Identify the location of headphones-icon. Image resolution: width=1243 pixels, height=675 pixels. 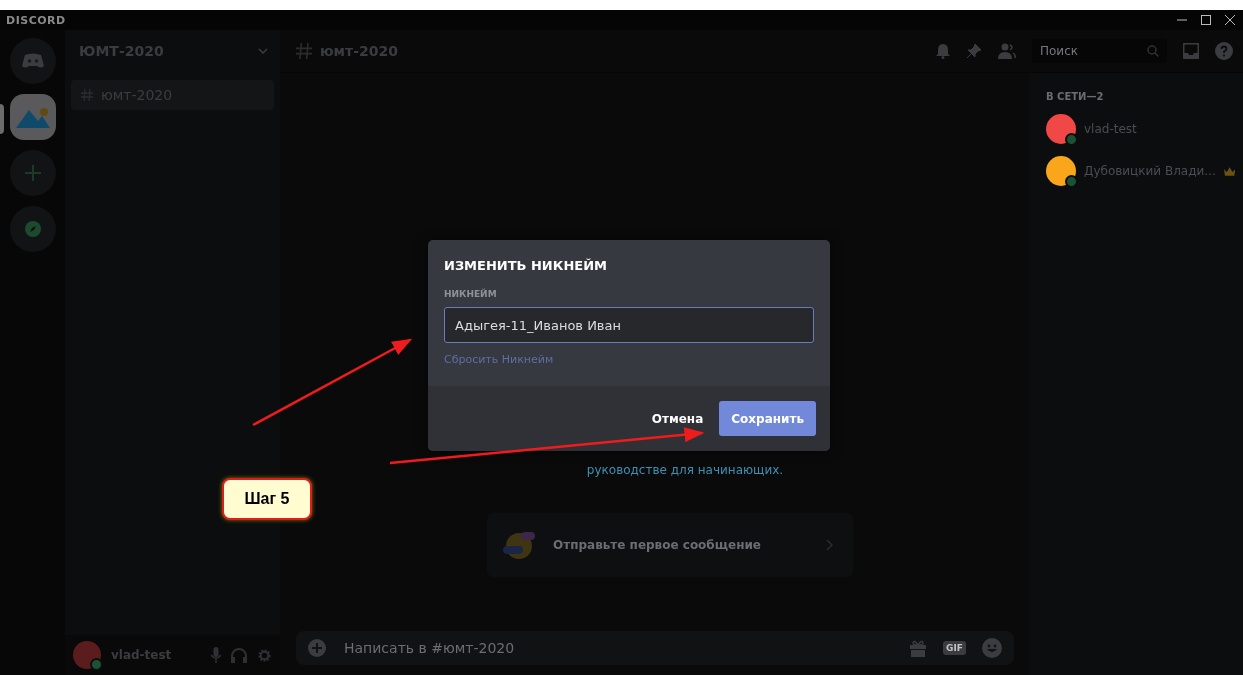
(239, 655).